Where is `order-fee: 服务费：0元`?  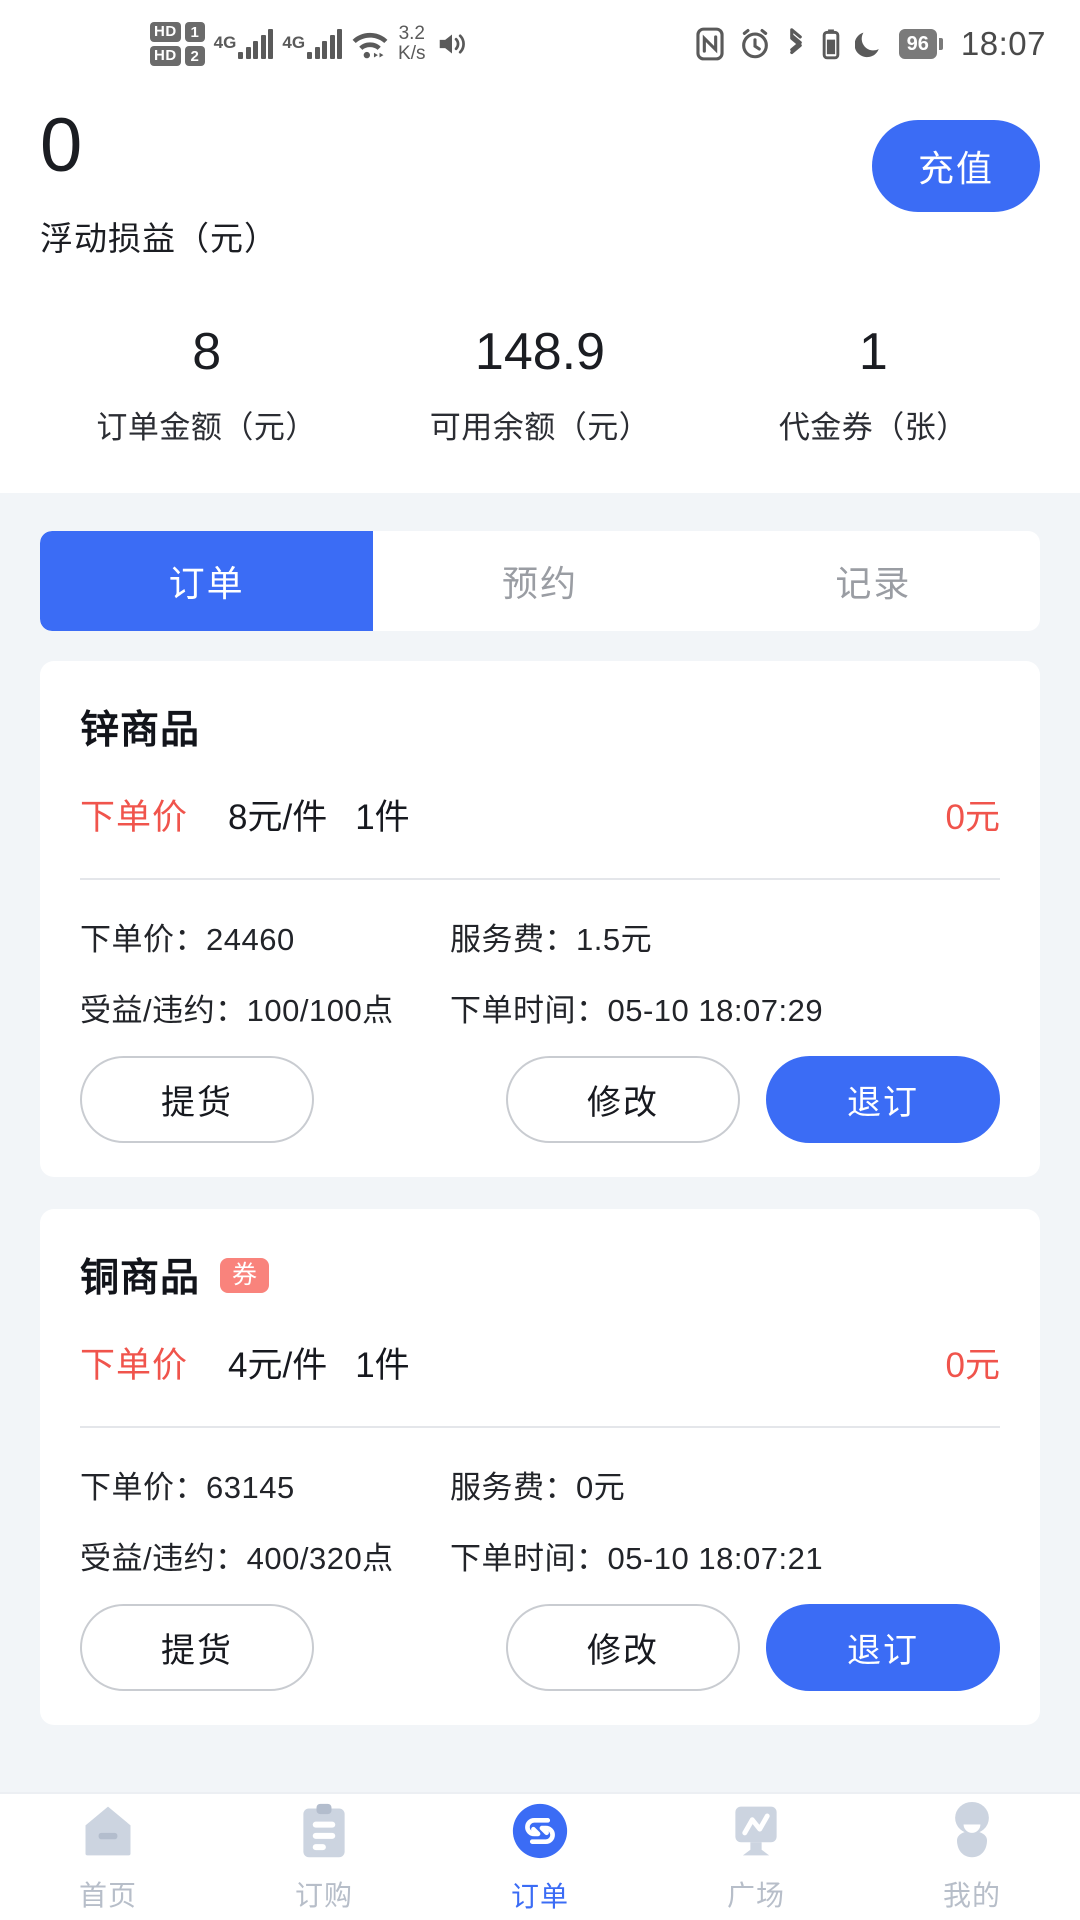
order-fee: 服务费：0元 is located at coordinates (725, 1484).